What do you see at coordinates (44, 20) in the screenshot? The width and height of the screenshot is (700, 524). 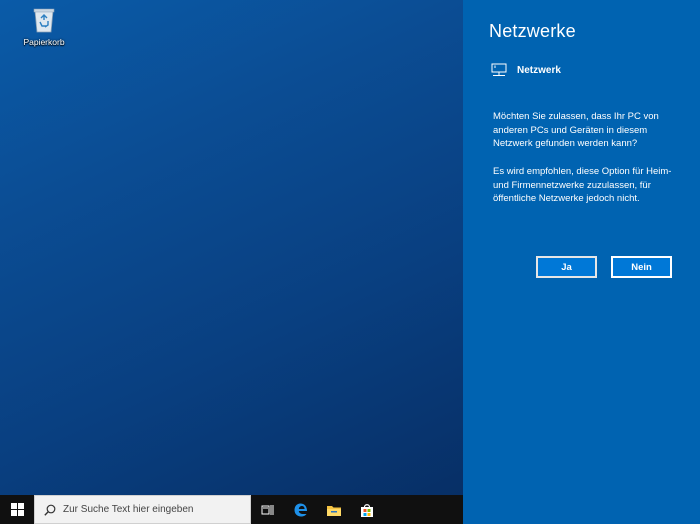 I see `recycle-bin-icon` at bounding box center [44, 20].